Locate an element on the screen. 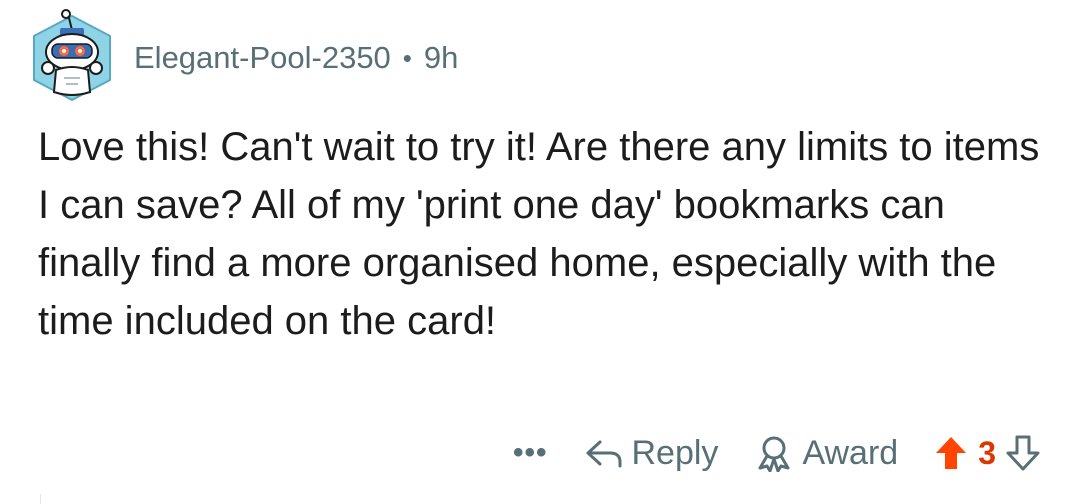  avatar is located at coordinates (72, 56).